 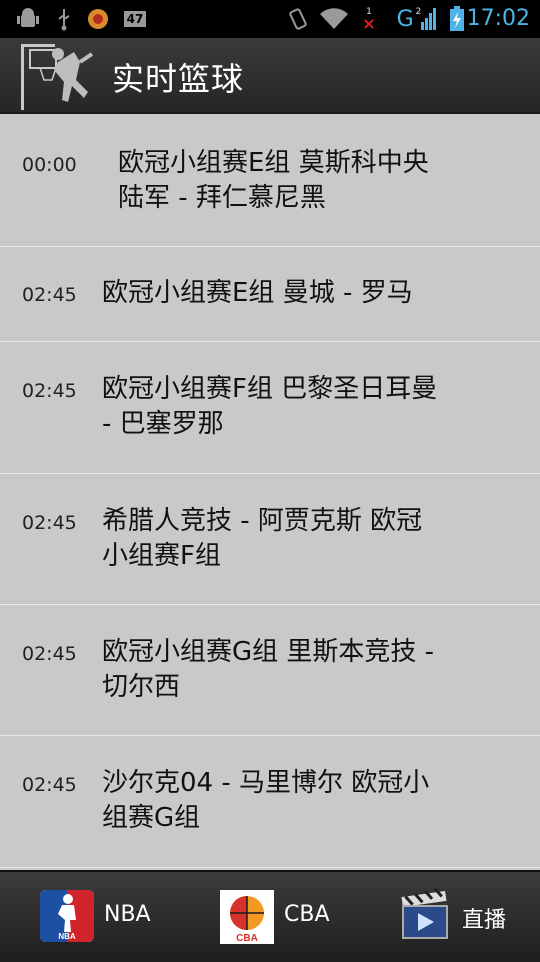 I want to click on vibrate-icon, so click(x=298, y=19).